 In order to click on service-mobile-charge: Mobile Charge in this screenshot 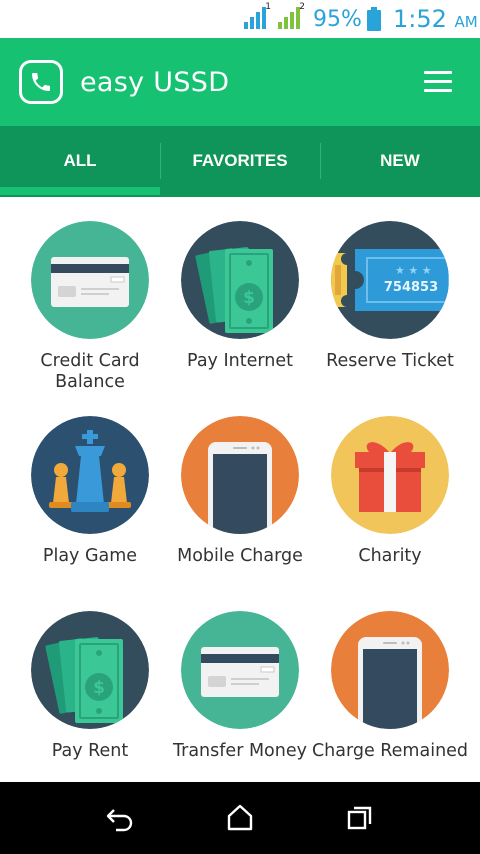, I will do `click(240, 489)`.